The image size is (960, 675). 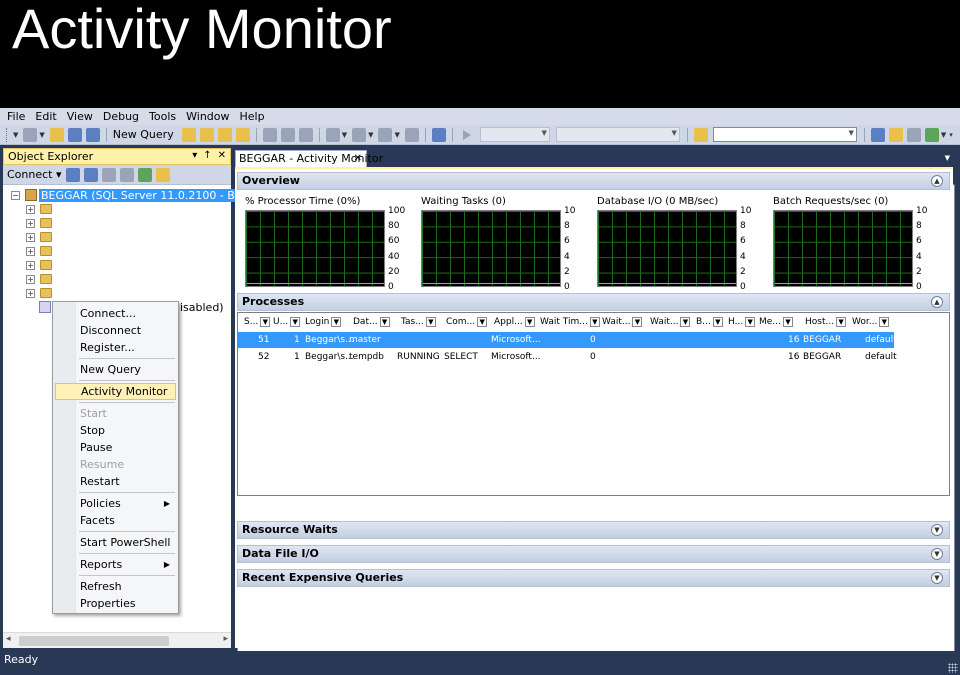 What do you see at coordinates (225, 639) in the screenshot?
I see `scroll-right-icon: ▸` at bounding box center [225, 639].